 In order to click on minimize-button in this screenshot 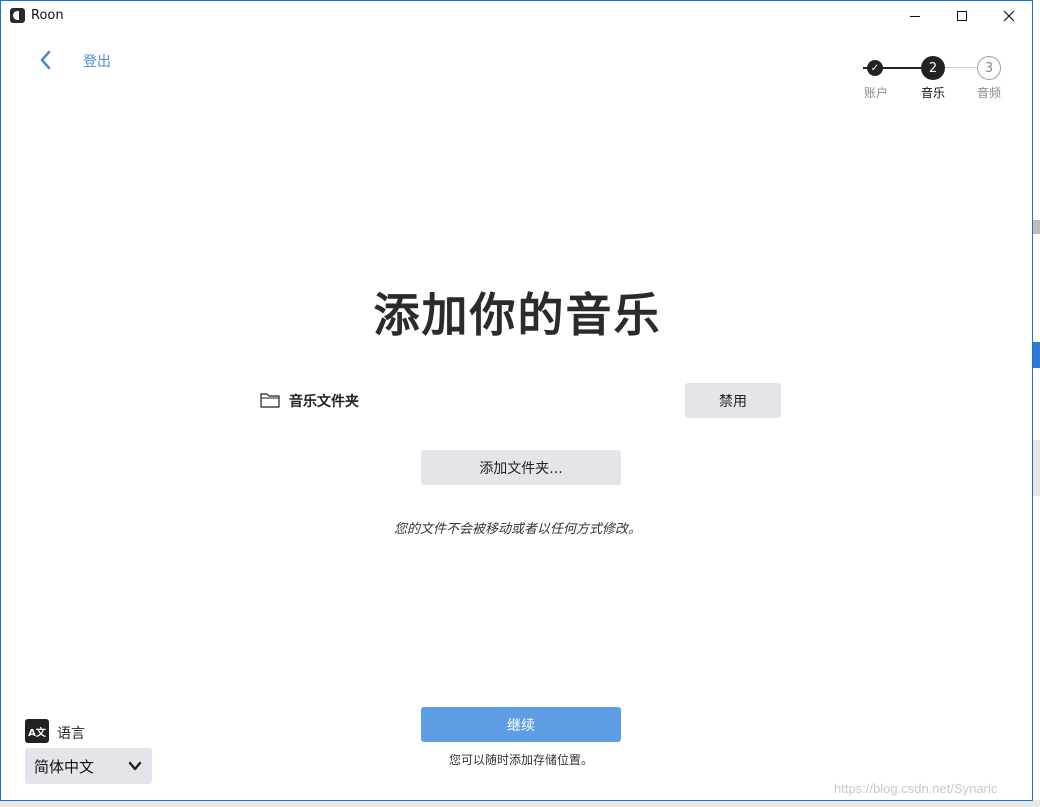, I will do `click(915, 16)`.